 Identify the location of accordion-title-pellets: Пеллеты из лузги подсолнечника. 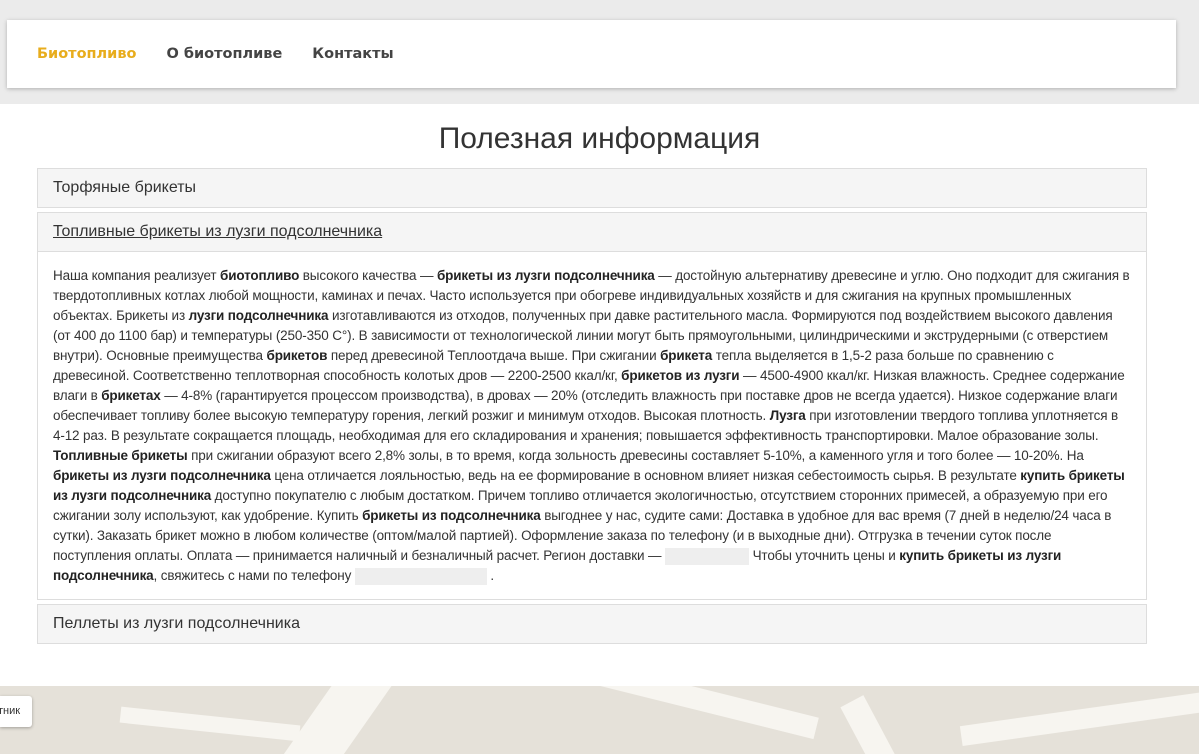
(176, 623).